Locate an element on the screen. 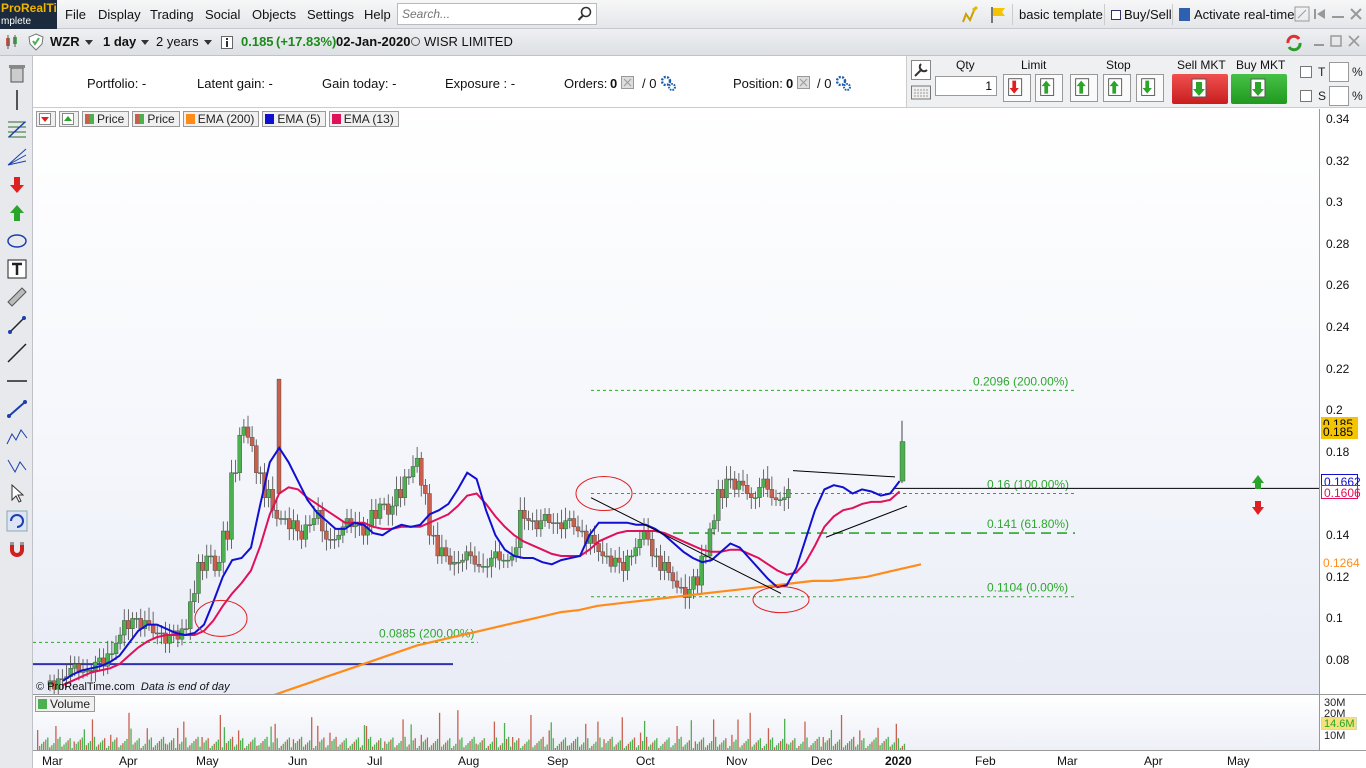 This screenshot has height=768, width=1366. s-percent-input is located at coordinates (1339, 96).